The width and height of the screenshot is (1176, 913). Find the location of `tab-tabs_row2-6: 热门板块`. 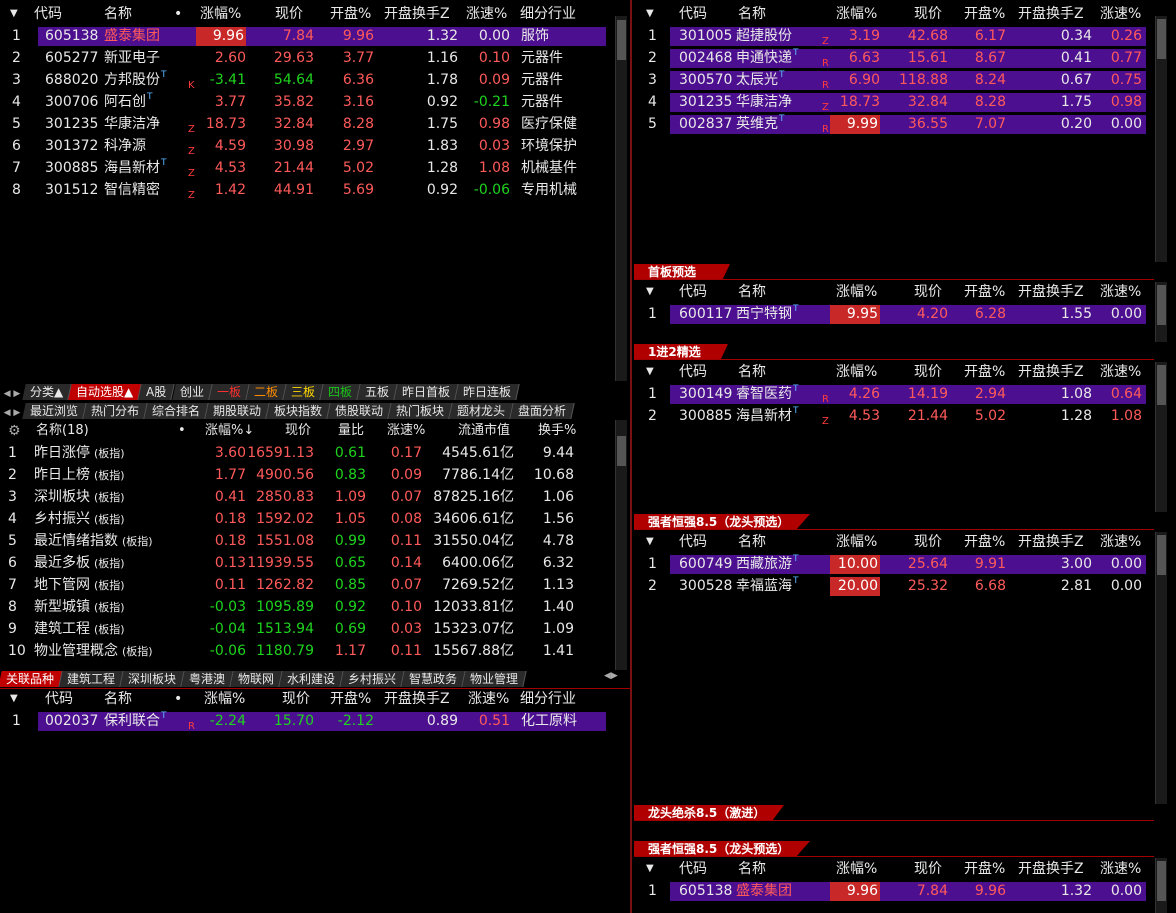

tab-tabs_row2-6: 热门板块 is located at coordinates (420, 411).